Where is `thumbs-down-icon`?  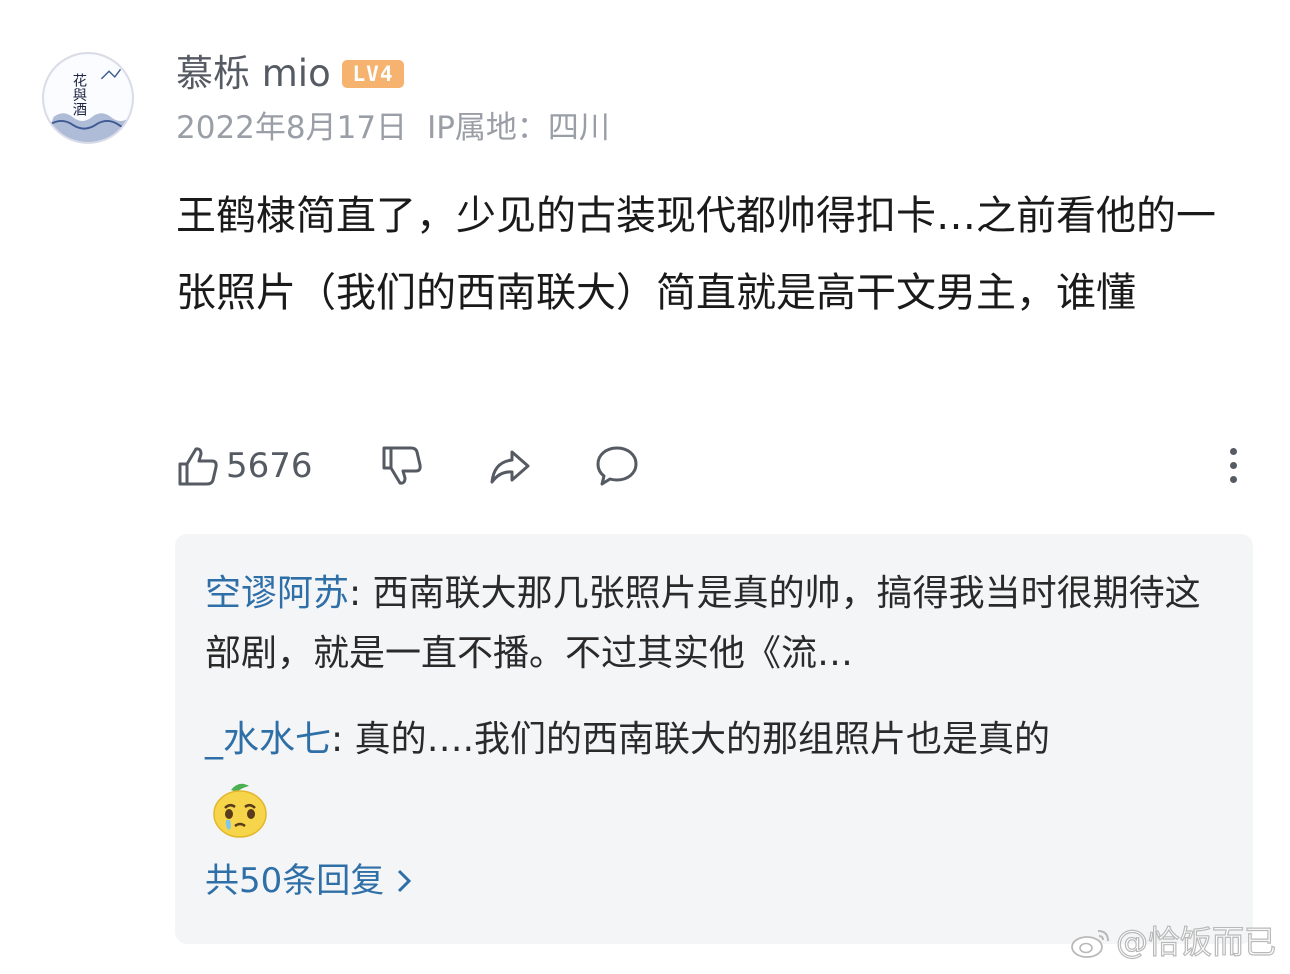 thumbs-down-icon is located at coordinates (402, 465).